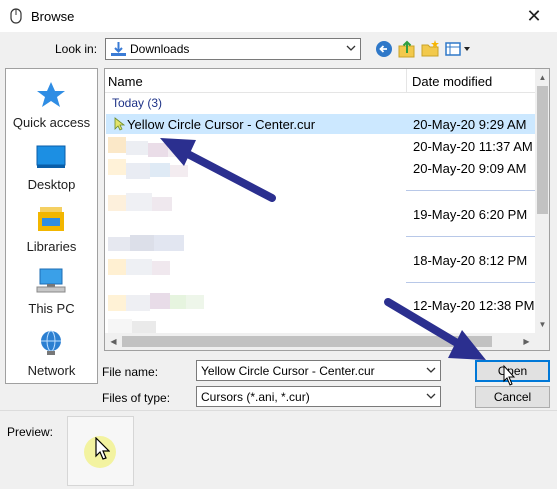 Image resolution: width=557 pixels, height=489 pixels. Describe the element at coordinates (16, 16) in the screenshot. I see `mouse-icon` at that location.